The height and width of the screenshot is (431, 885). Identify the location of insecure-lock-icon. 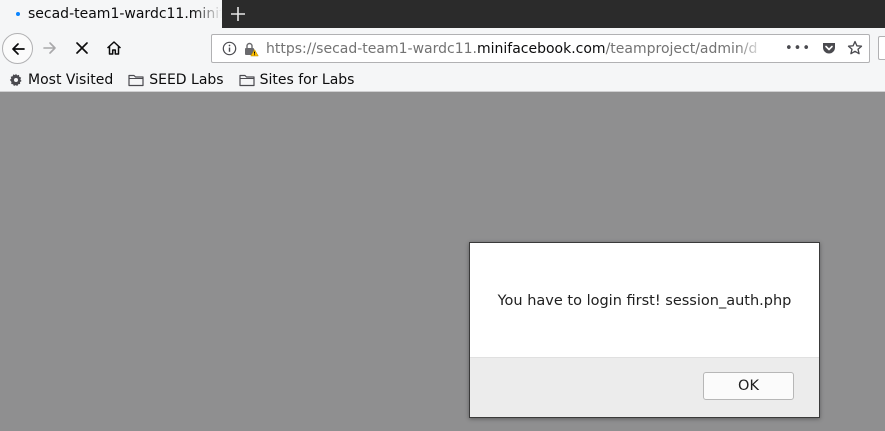
(251, 49).